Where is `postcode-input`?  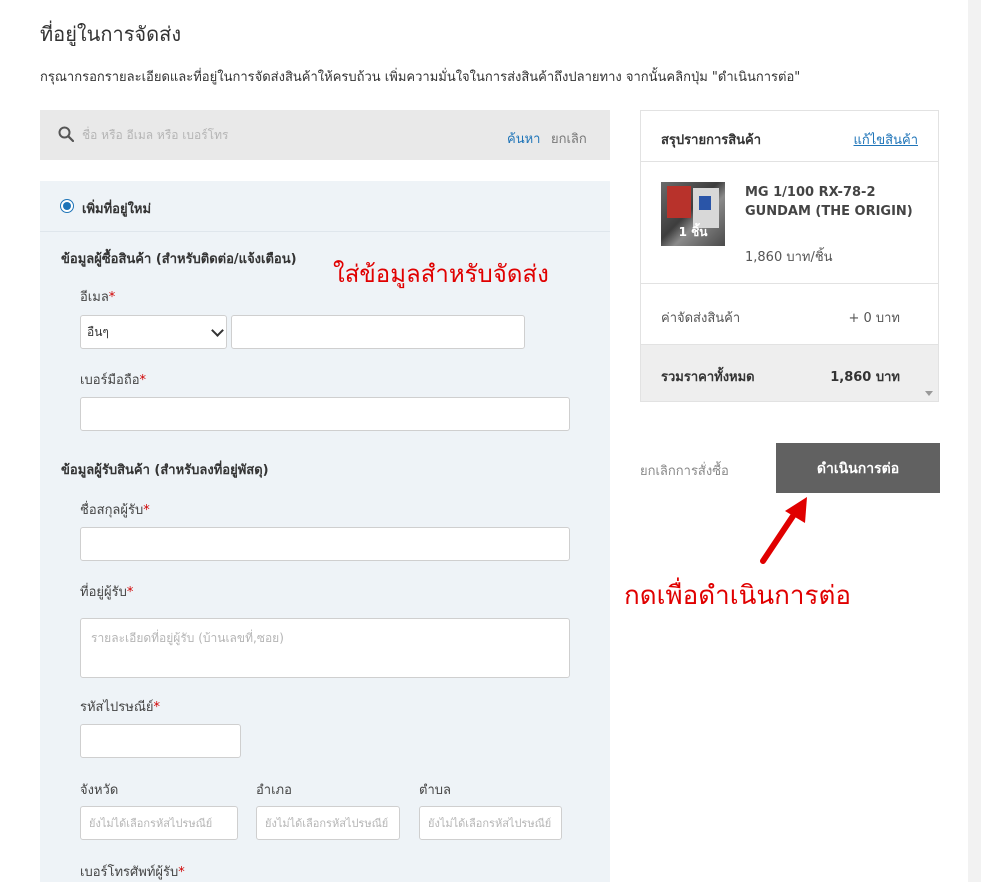
postcode-input is located at coordinates (160, 741).